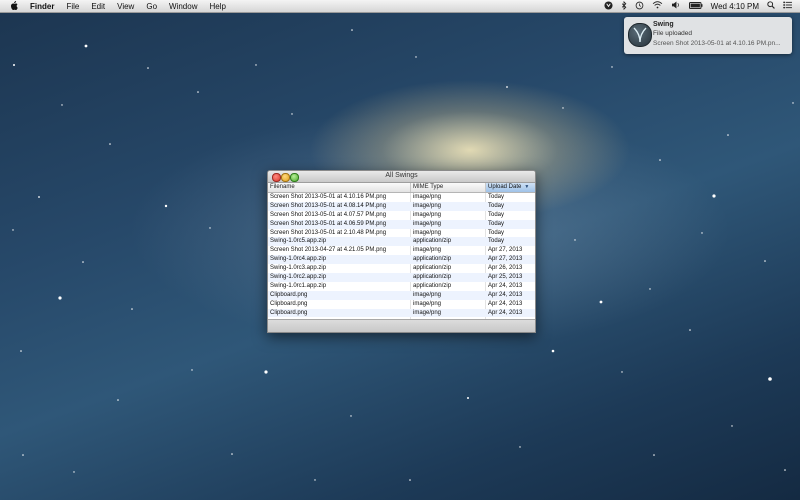 The width and height of the screenshot is (800, 500). I want to click on cell-filename: Swing-1.0rc3.app.zip, so click(298, 268).